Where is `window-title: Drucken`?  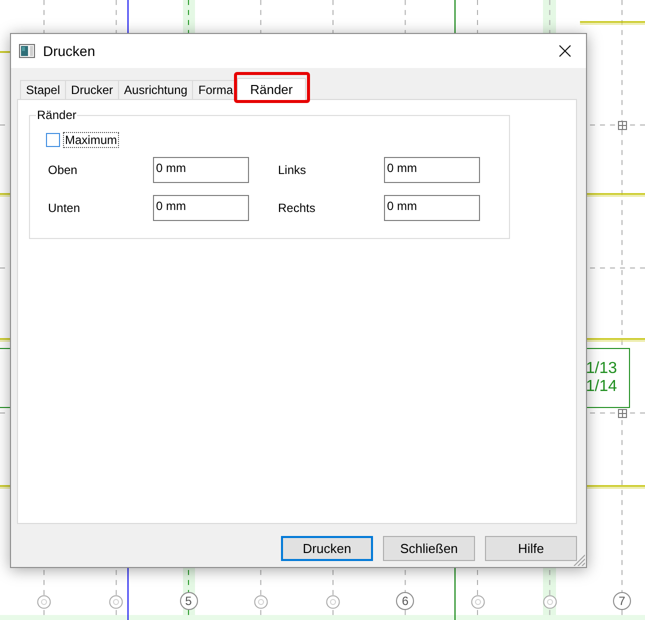
window-title: Drucken is located at coordinates (69, 51).